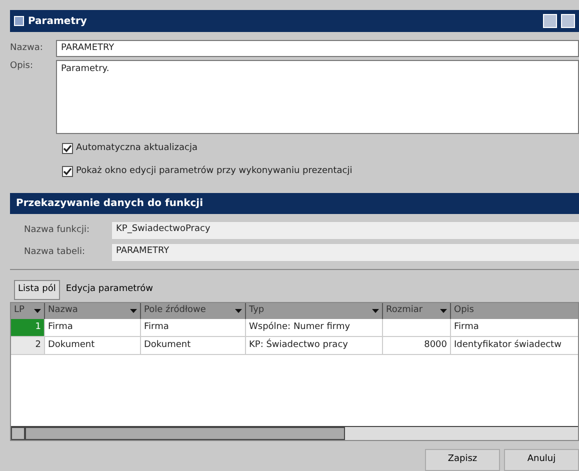 This screenshot has height=471, width=579. What do you see at coordinates (462, 460) in the screenshot?
I see `dialog-button: Zapisz` at bounding box center [462, 460].